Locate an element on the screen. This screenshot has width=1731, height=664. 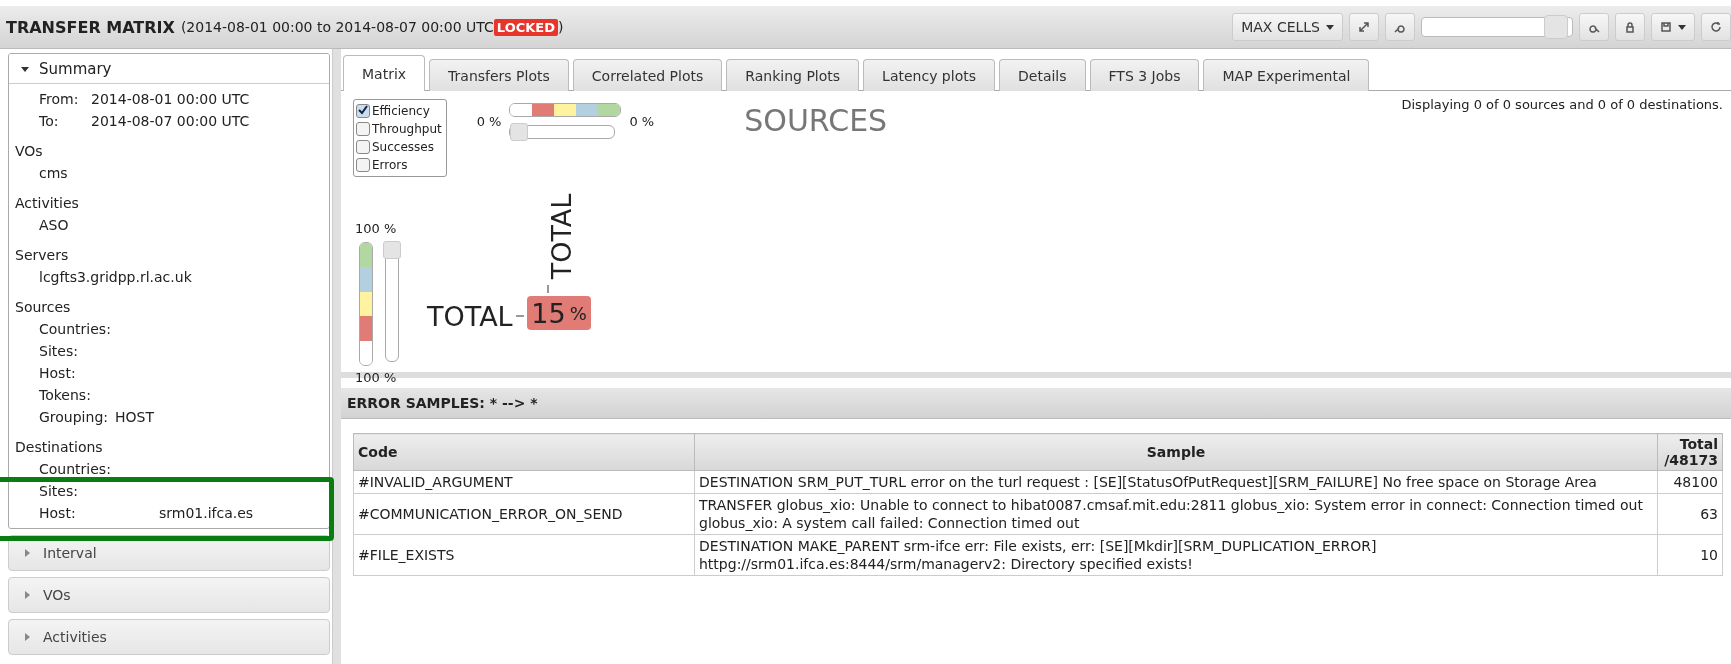
period-label: To: is located at coordinates (49, 121).